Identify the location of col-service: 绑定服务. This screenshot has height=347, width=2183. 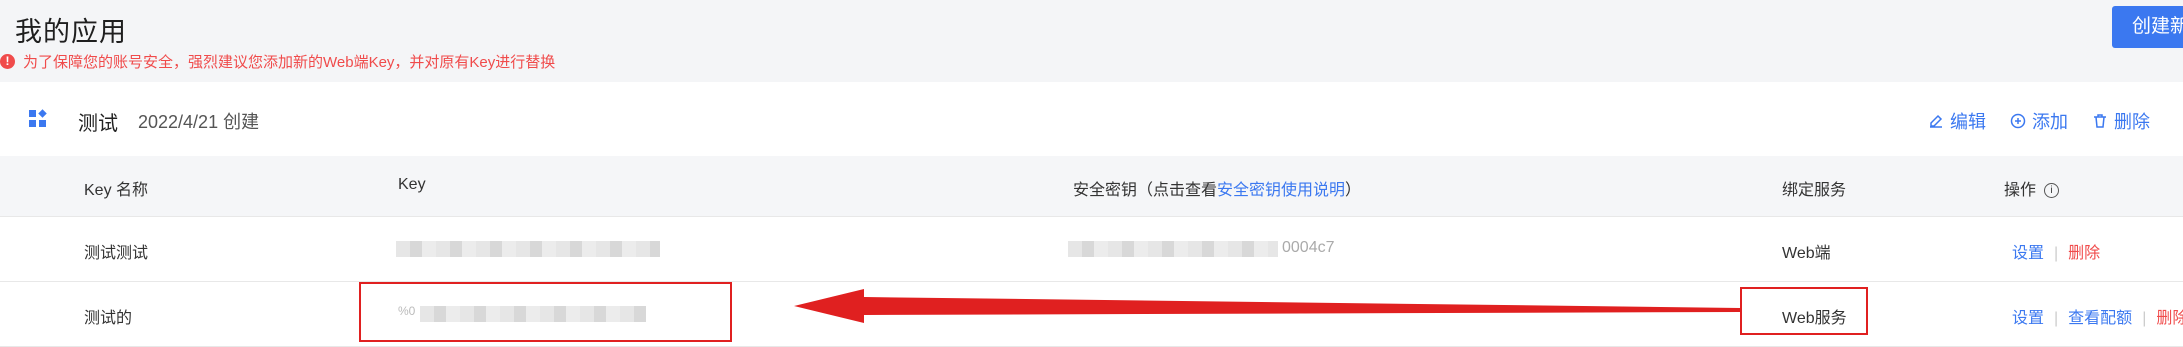
(1814, 190).